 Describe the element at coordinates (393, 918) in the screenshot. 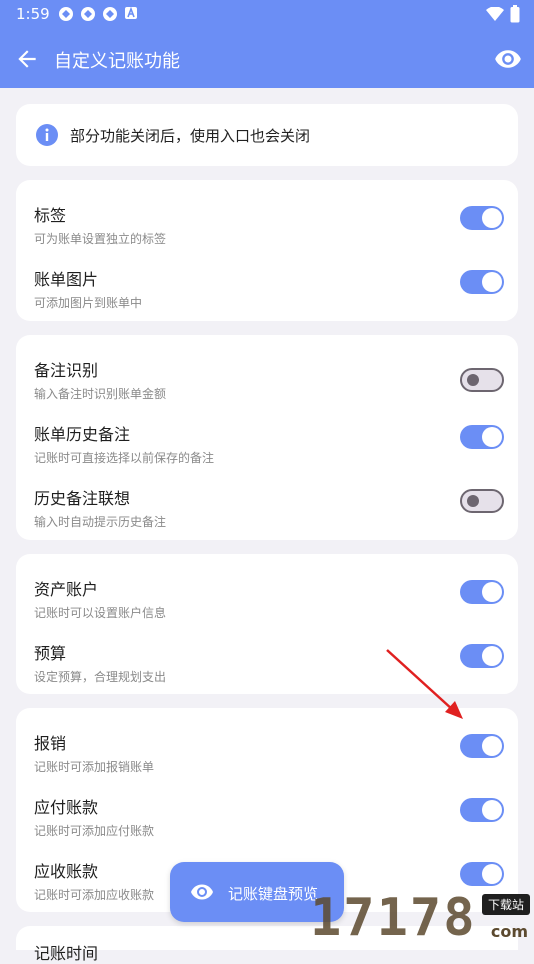

I see `watermark-number: 17178` at that location.